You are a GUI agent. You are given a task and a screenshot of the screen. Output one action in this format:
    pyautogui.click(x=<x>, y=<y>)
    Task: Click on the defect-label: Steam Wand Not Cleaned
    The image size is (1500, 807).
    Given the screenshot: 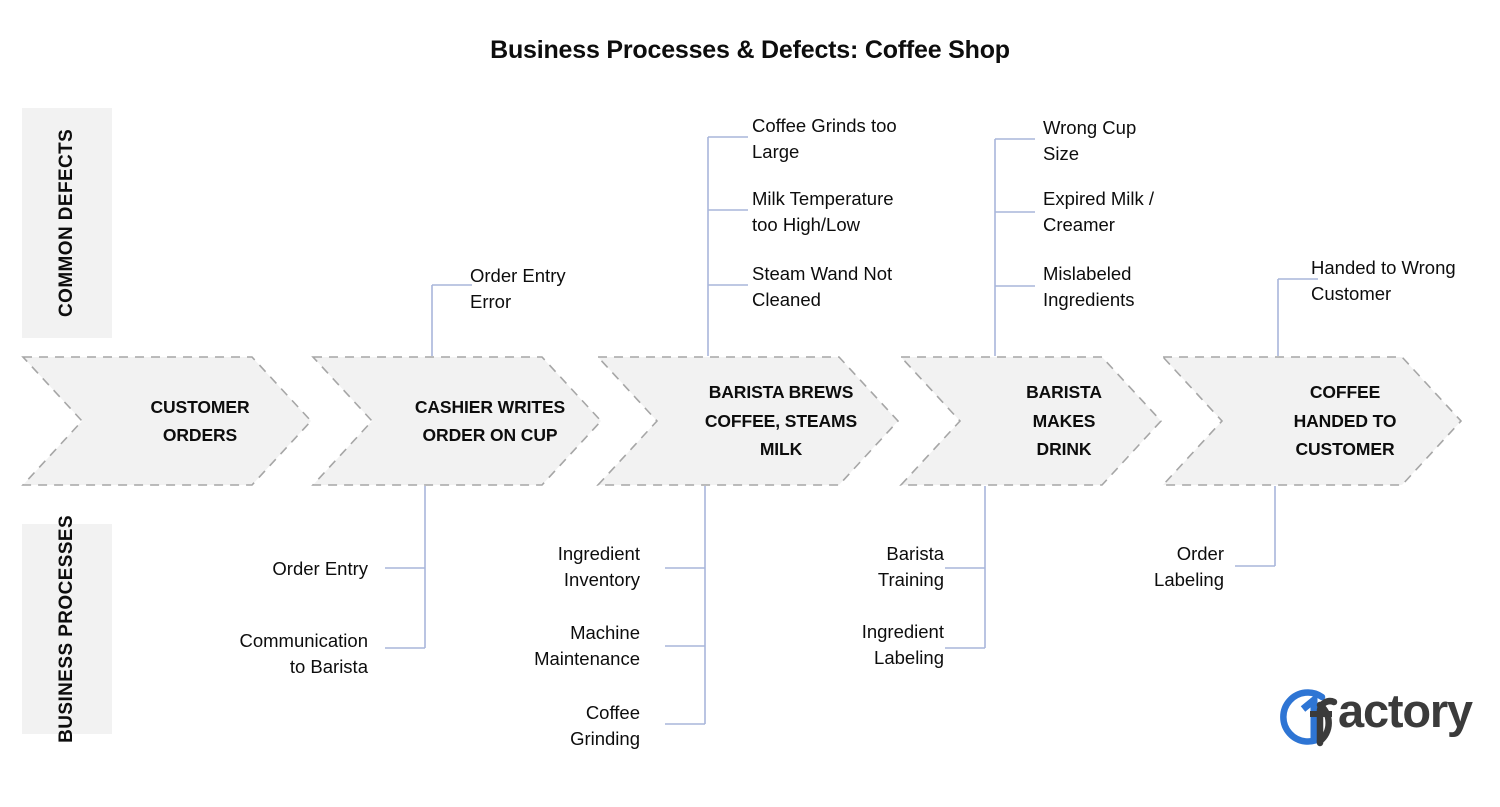 What is the action you would take?
    pyautogui.click(x=822, y=287)
    